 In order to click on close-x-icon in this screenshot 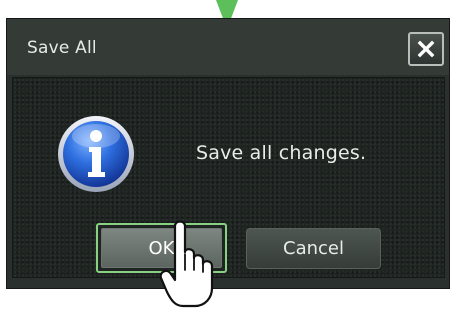, I will do `click(426, 49)`.